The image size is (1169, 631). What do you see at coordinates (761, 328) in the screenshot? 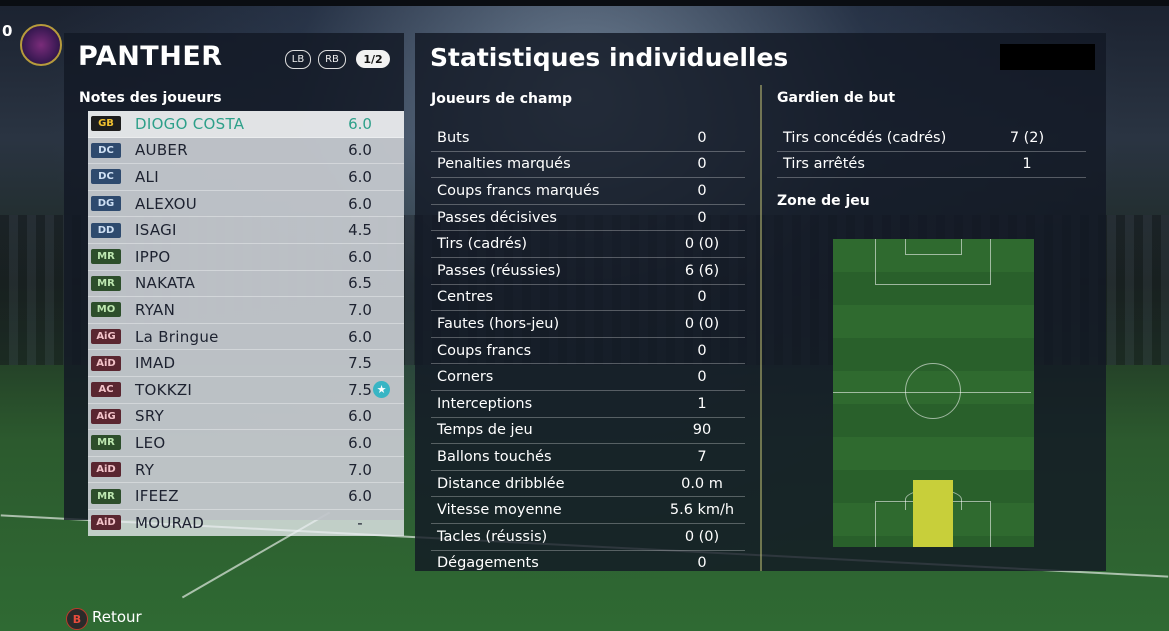
I see `divider` at bounding box center [761, 328].